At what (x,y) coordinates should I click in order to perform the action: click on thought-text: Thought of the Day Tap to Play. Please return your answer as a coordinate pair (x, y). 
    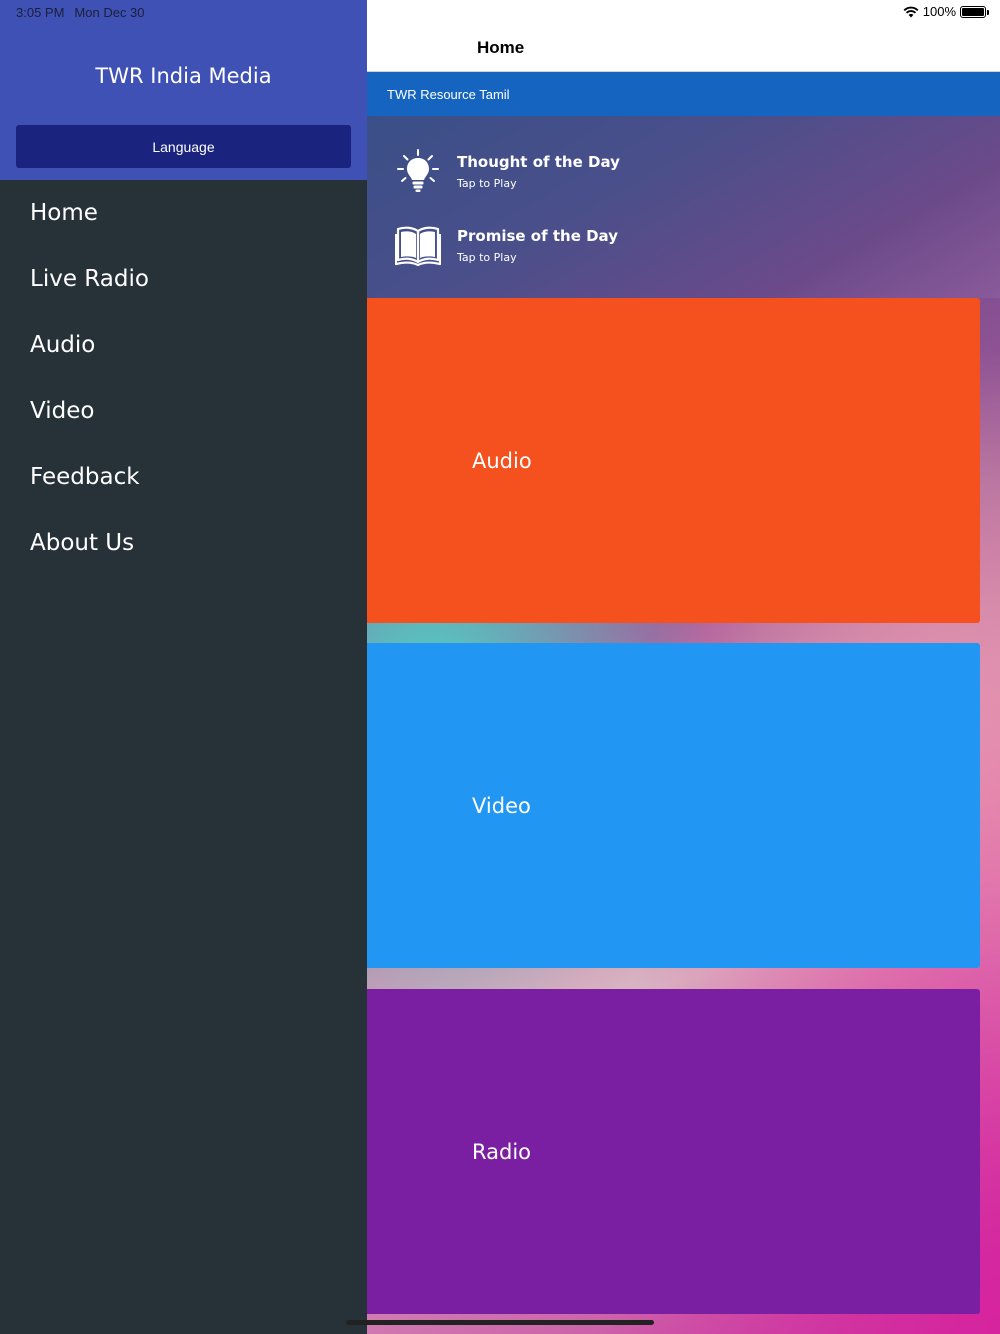
    Looking at the image, I should click on (538, 171).